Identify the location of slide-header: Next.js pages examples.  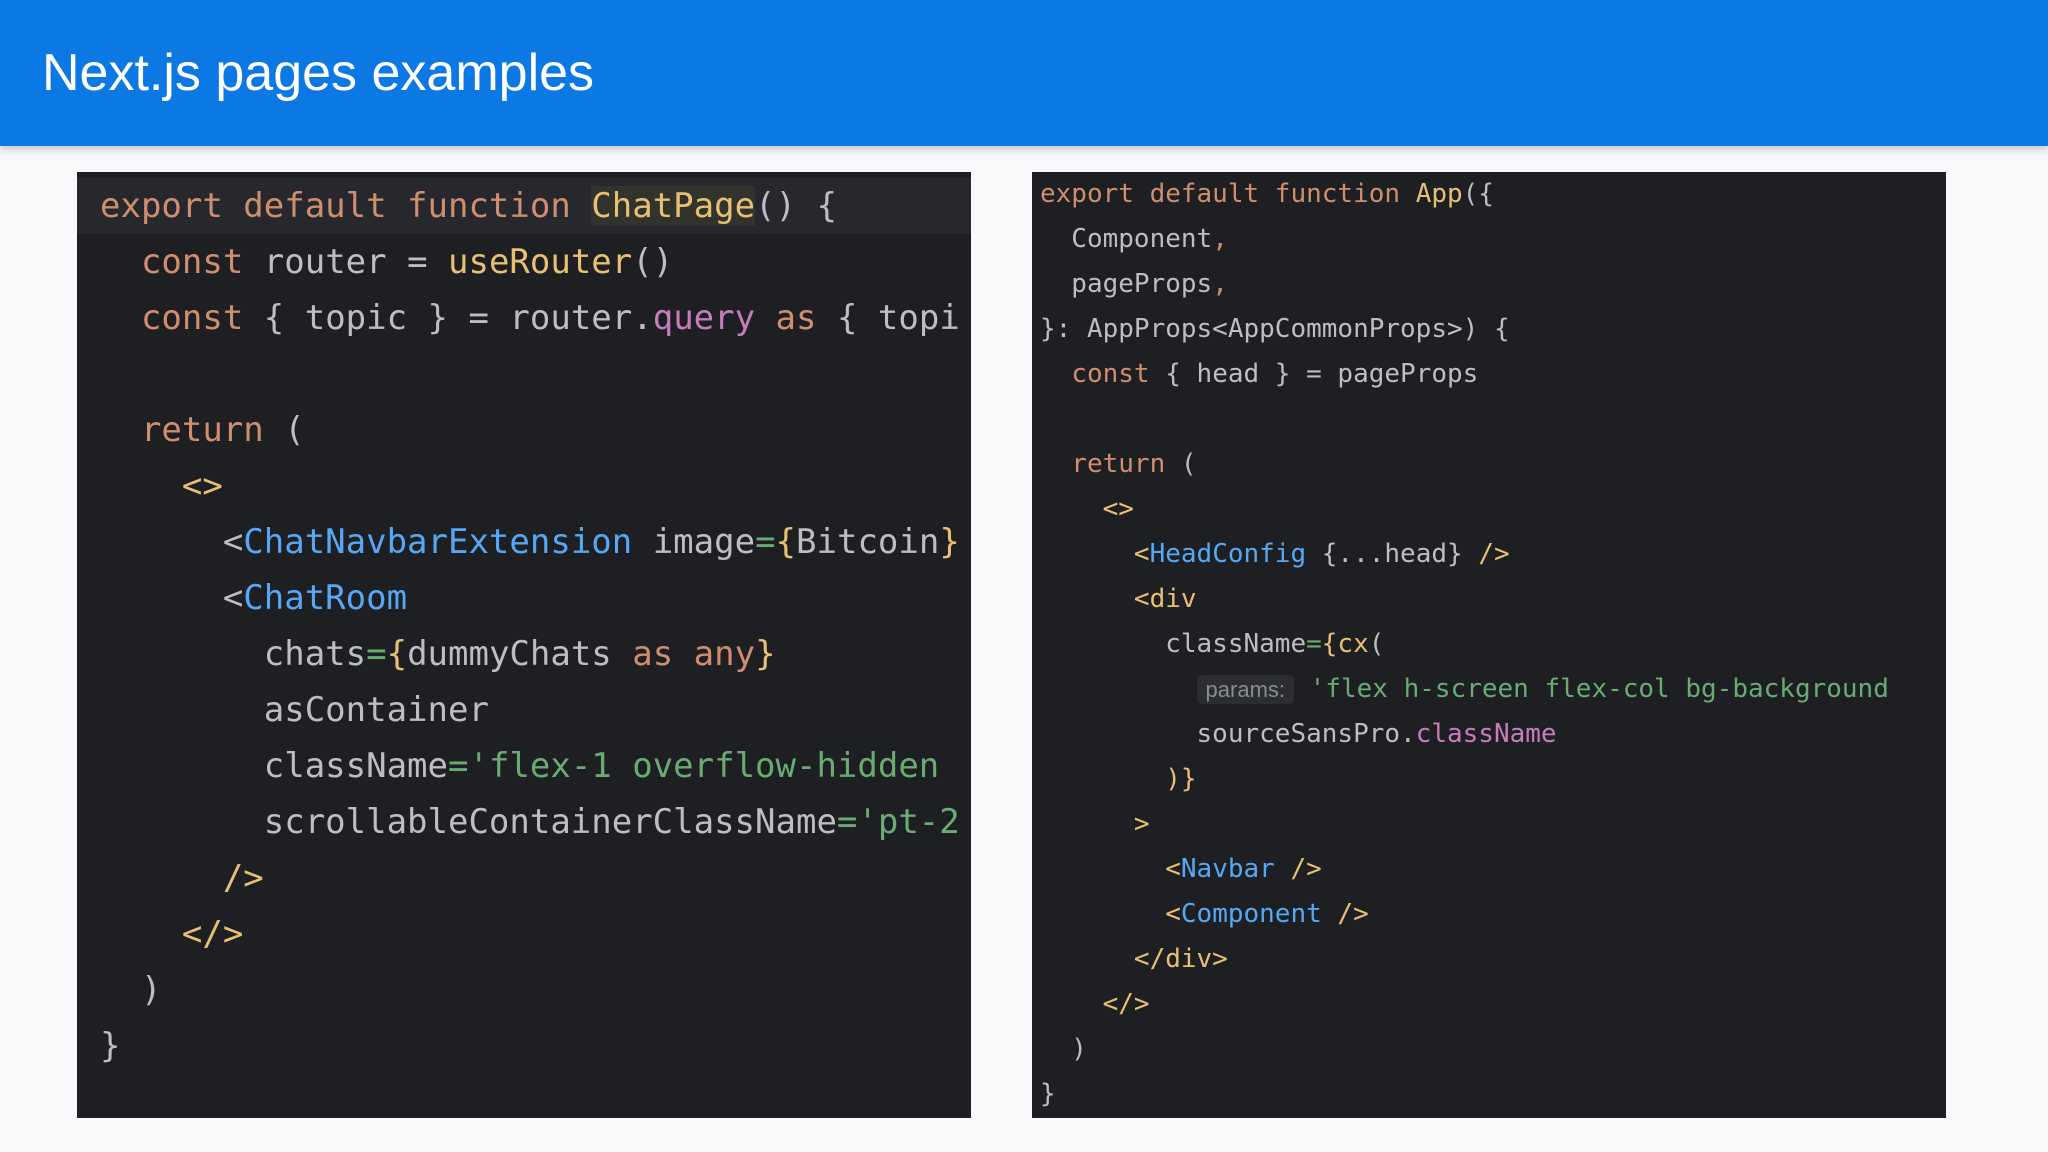
(1024, 73).